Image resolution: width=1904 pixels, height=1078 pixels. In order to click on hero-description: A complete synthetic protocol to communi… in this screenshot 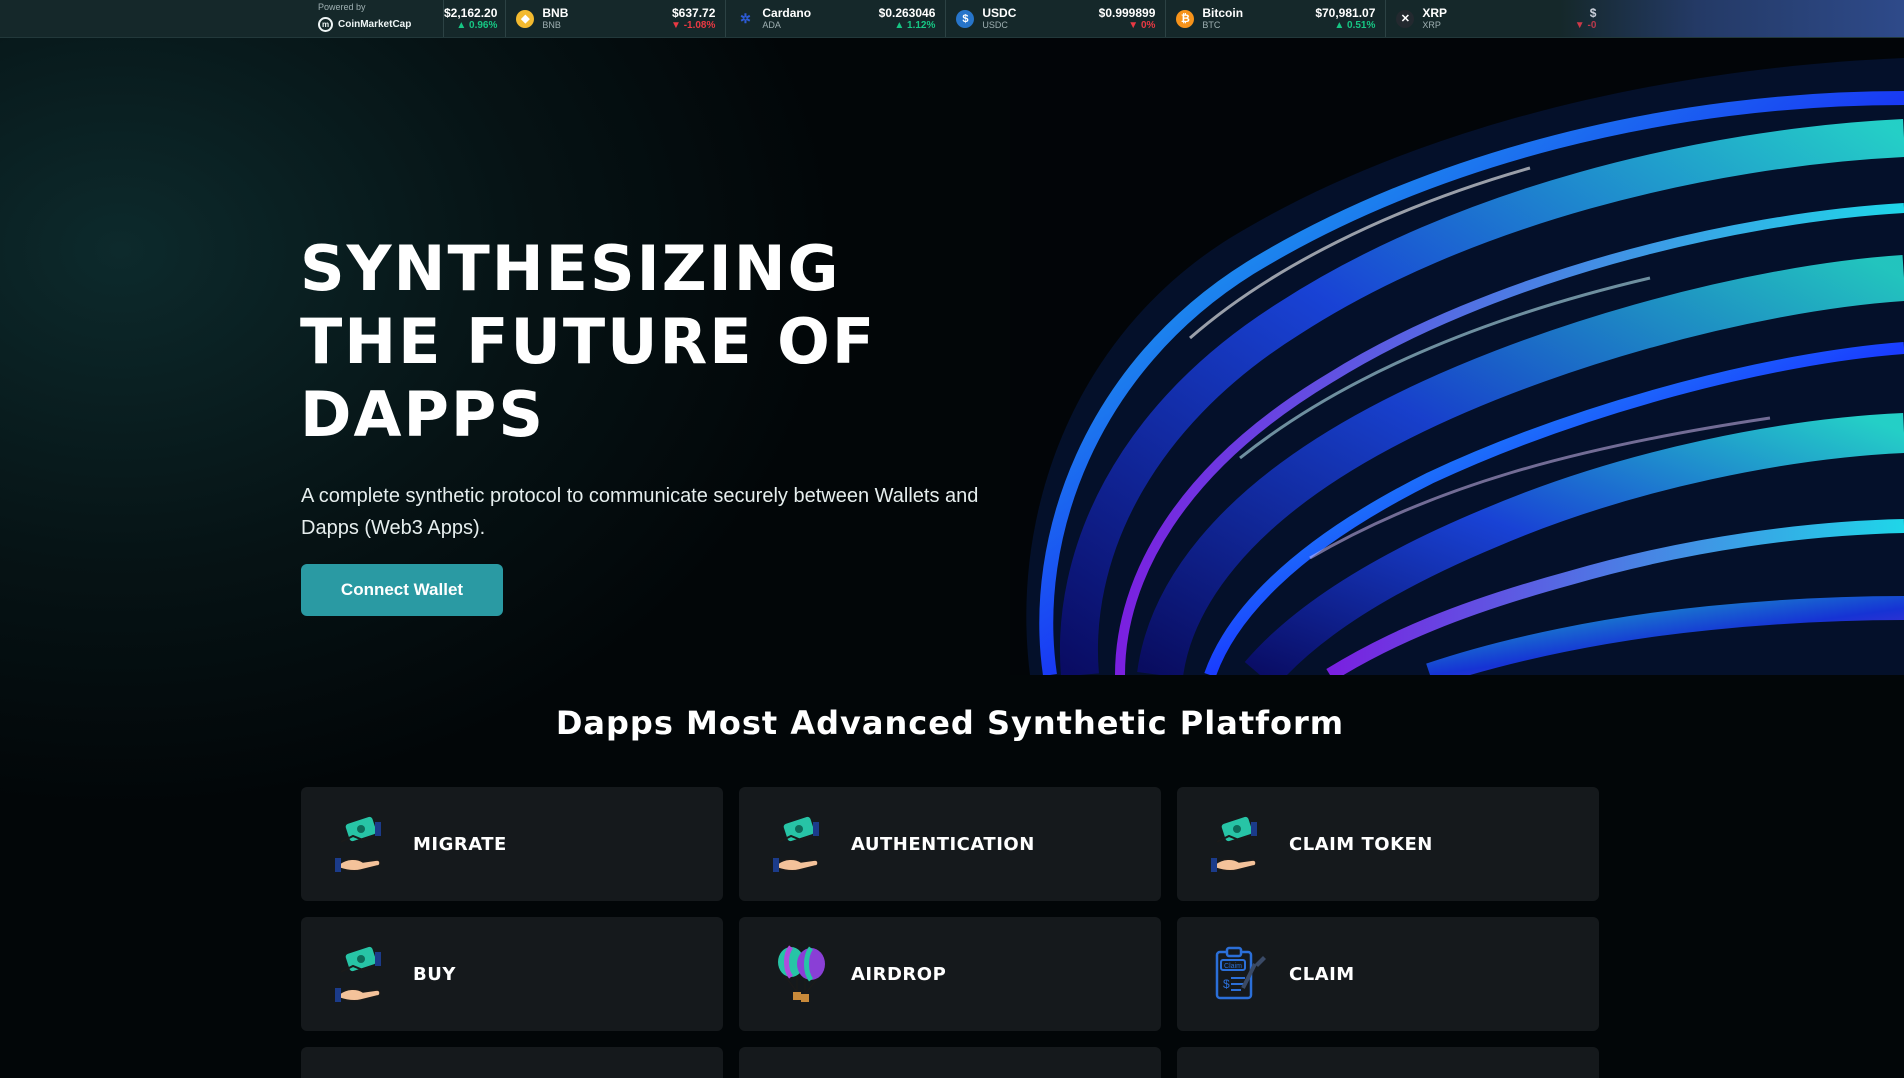, I will do `click(640, 512)`.